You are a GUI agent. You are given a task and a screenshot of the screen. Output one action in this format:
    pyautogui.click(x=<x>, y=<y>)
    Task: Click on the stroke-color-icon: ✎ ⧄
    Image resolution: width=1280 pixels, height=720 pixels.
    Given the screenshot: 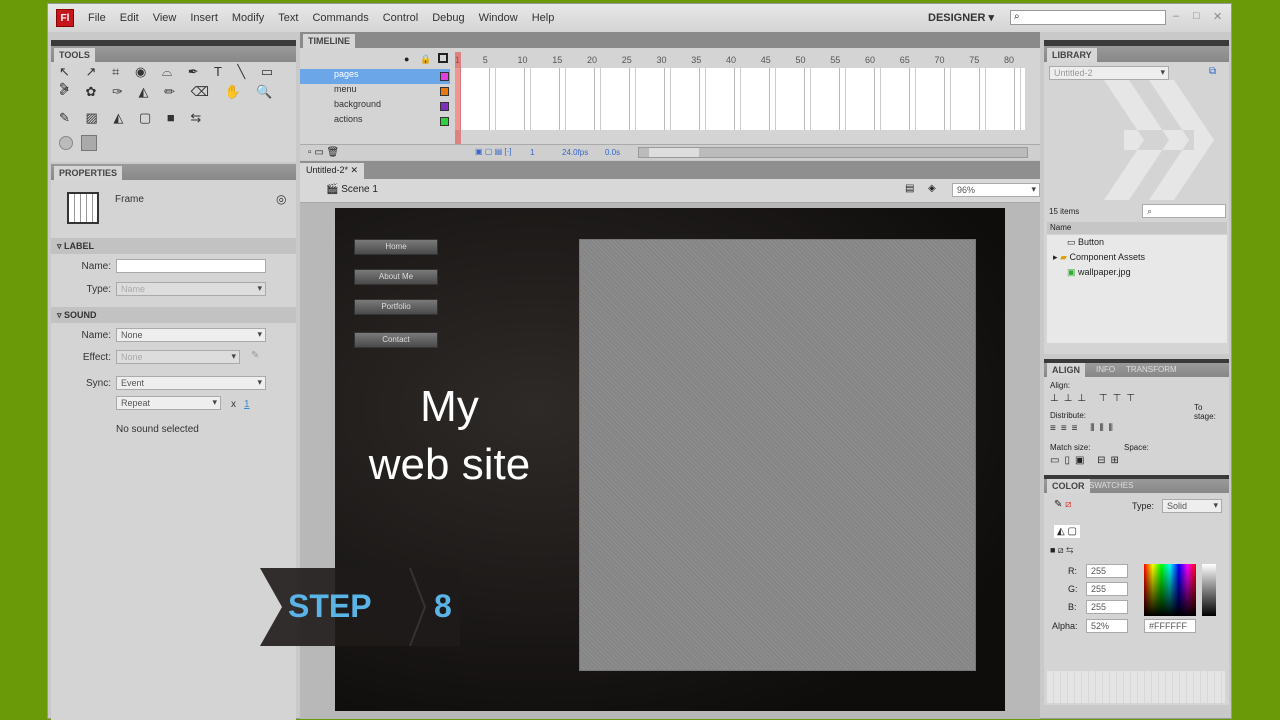 What is the action you would take?
    pyautogui.click(x=1063, y=504)
    